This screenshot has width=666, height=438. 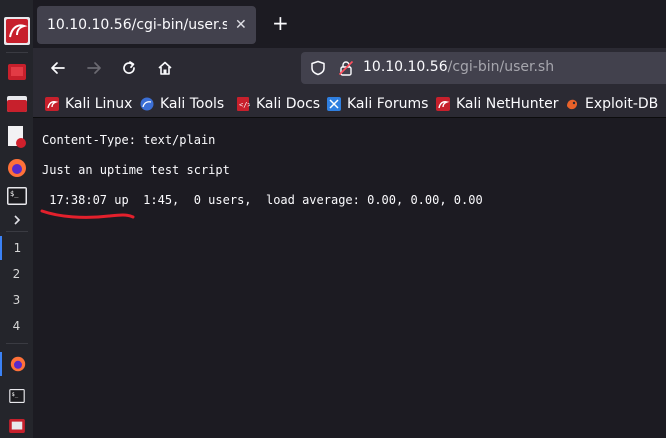 What do you see at coordinates (136, 170) in the screenshot?
I see `description-line: Just an uptime test script` at bounding box center [136, 170].